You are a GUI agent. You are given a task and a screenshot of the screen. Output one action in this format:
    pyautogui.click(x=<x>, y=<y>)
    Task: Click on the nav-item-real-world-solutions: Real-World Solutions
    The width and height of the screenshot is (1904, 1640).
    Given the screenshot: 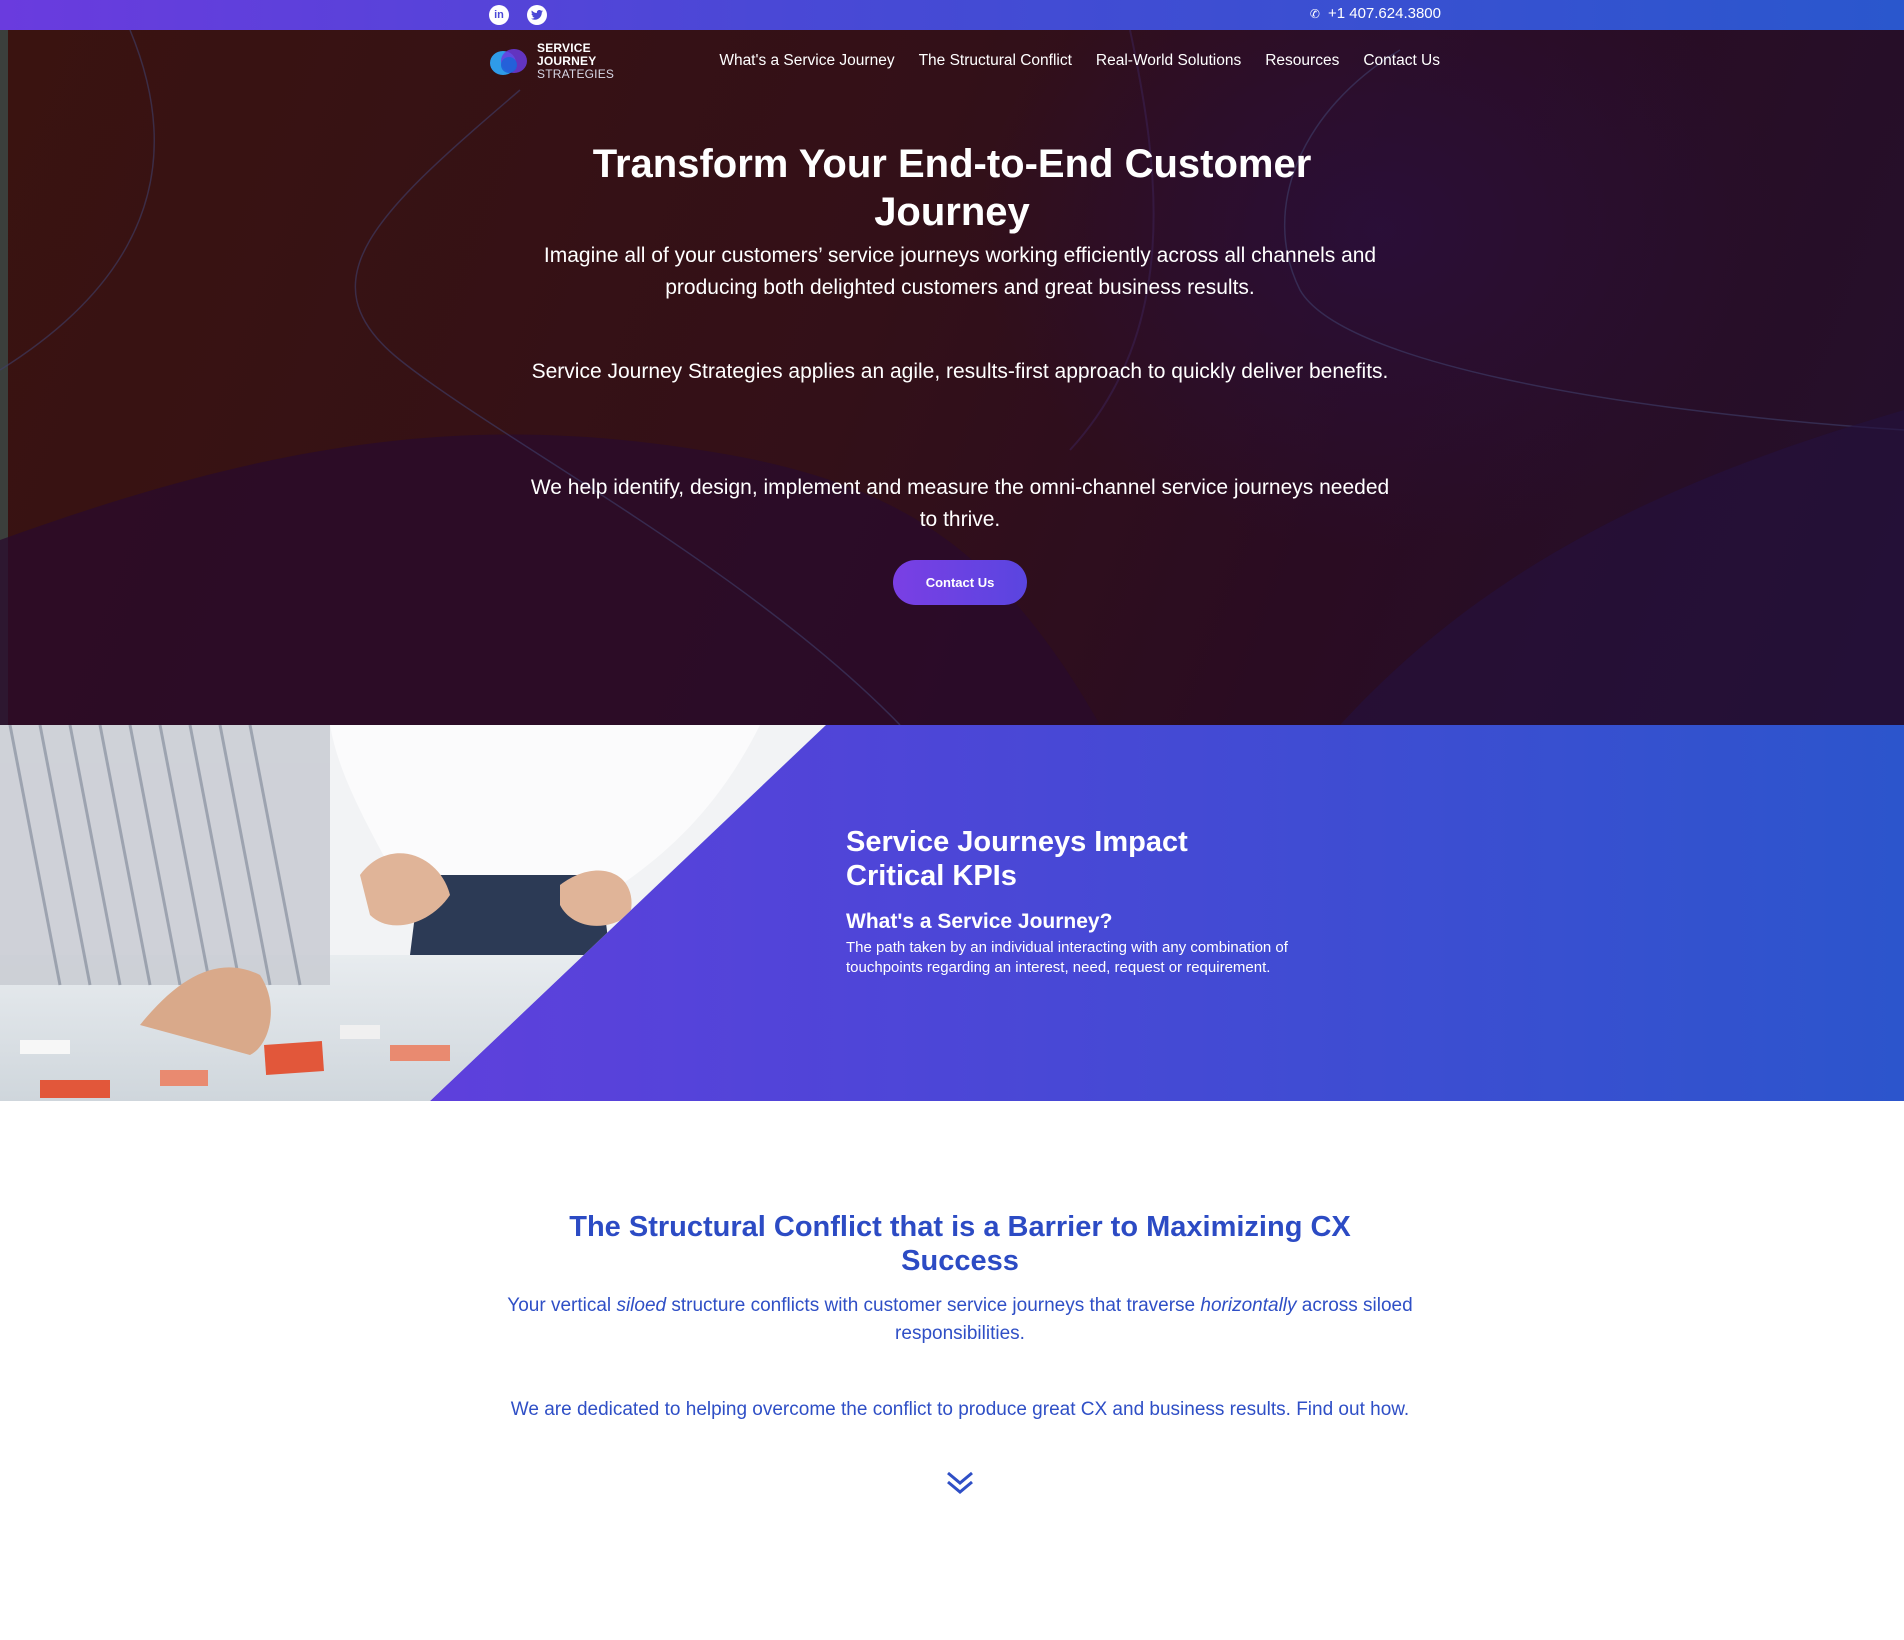 What is the action you would take?
    pyautogui.click(x=1168, y=61)
    